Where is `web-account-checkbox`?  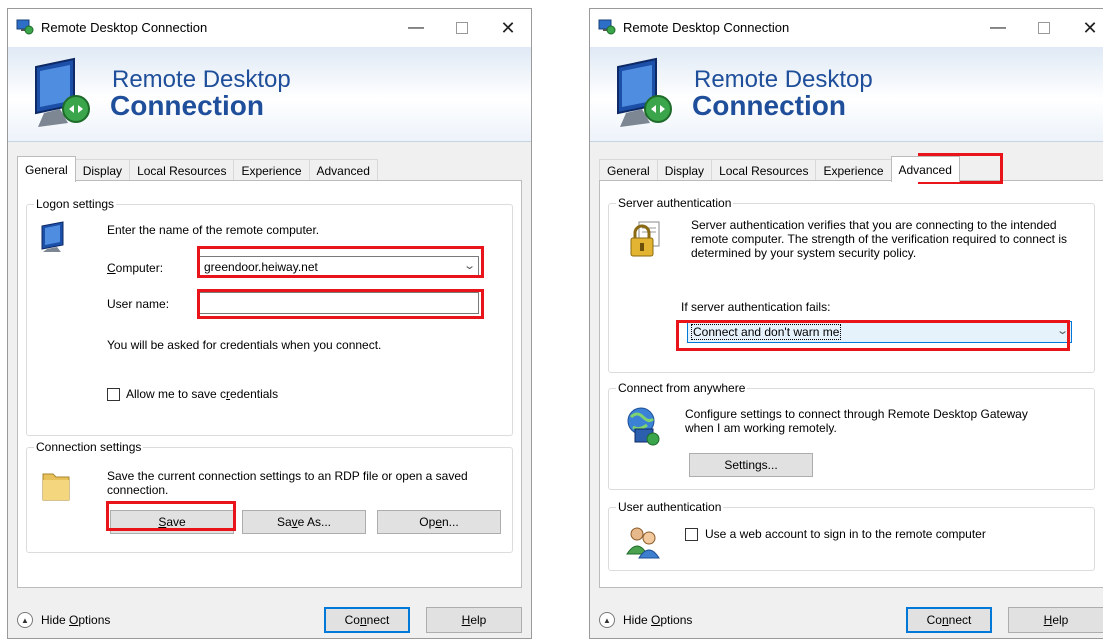 web-account-checkbox is located at coordinates (691, 534).